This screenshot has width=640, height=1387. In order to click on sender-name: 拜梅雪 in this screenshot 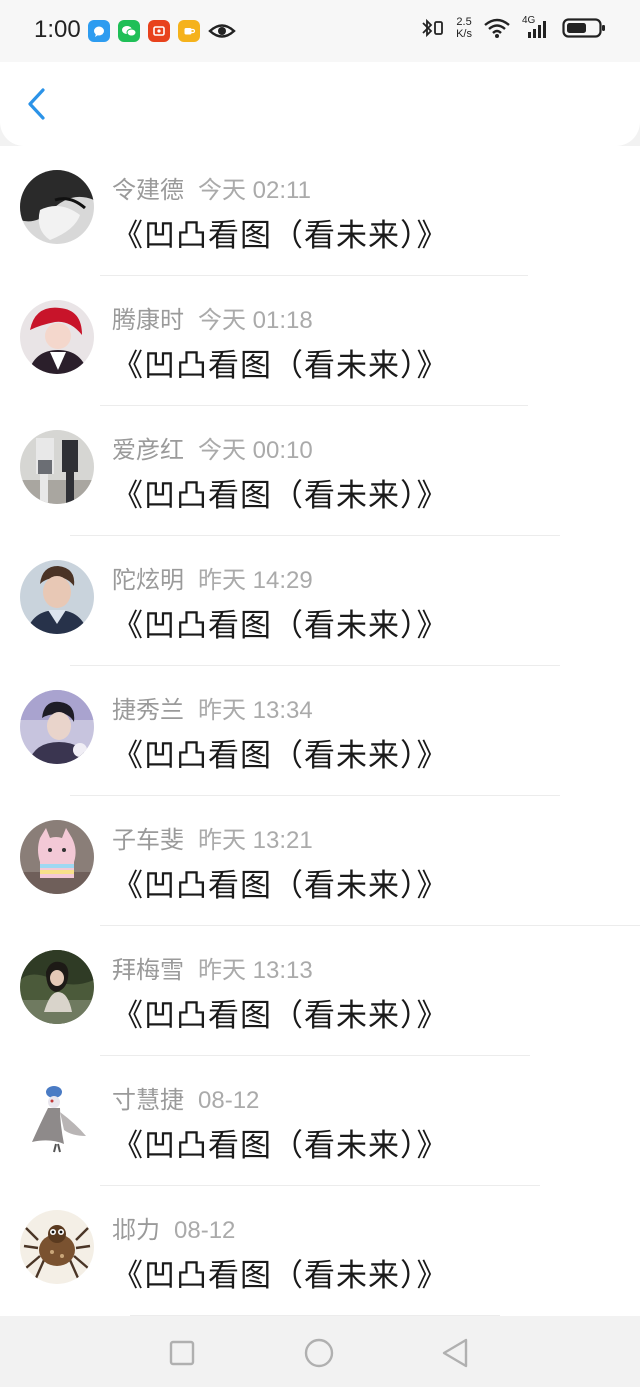, I will do `click(148, 970)`.